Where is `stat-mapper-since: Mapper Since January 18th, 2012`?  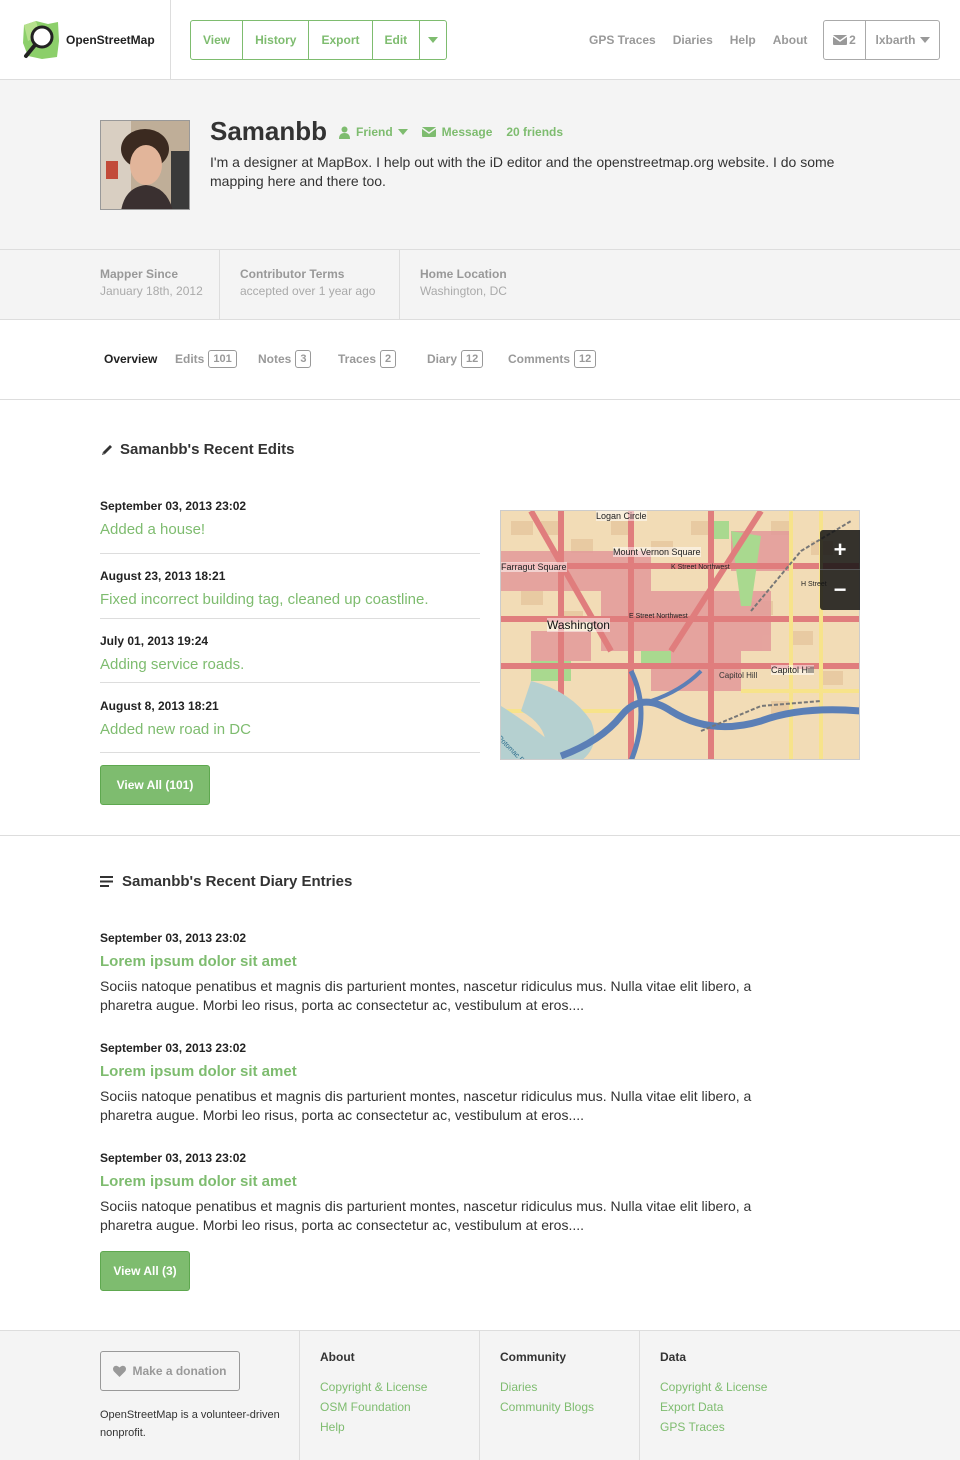
stat-mapper-since: Mapper Since January 18th, 2012 is located at coordinates (110, 284).